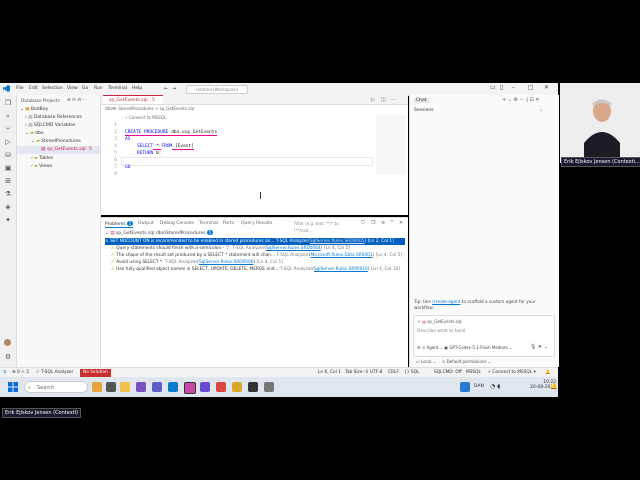 The width and height of the screenshot is (640, 480). I want to click on problem-rule-link: SqlServer.Rules.SRP0016, so click(341, 269).